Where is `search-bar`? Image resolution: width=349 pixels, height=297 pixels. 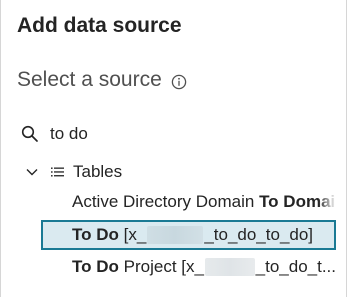
search-bar is located at coordinates (155, 134).